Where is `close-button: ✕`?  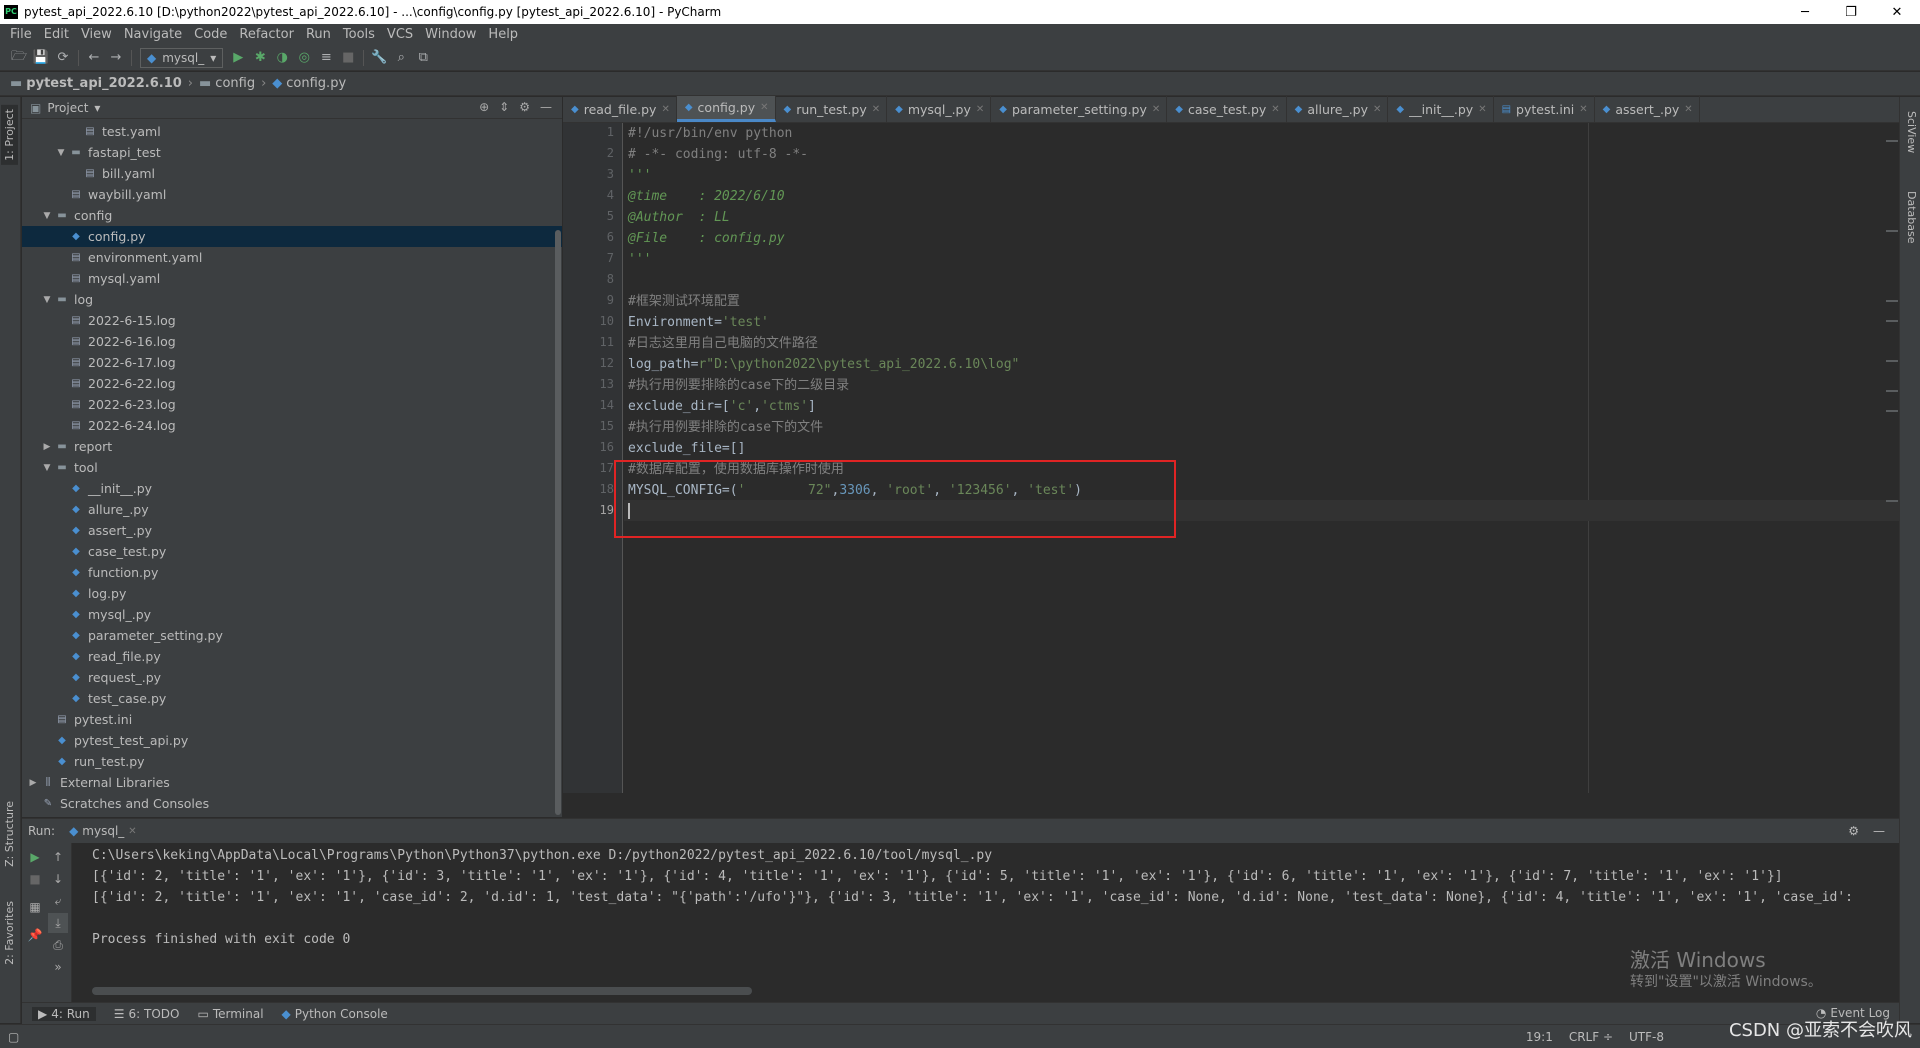
close-button: ✕ is located at coordinates (1897, 12).